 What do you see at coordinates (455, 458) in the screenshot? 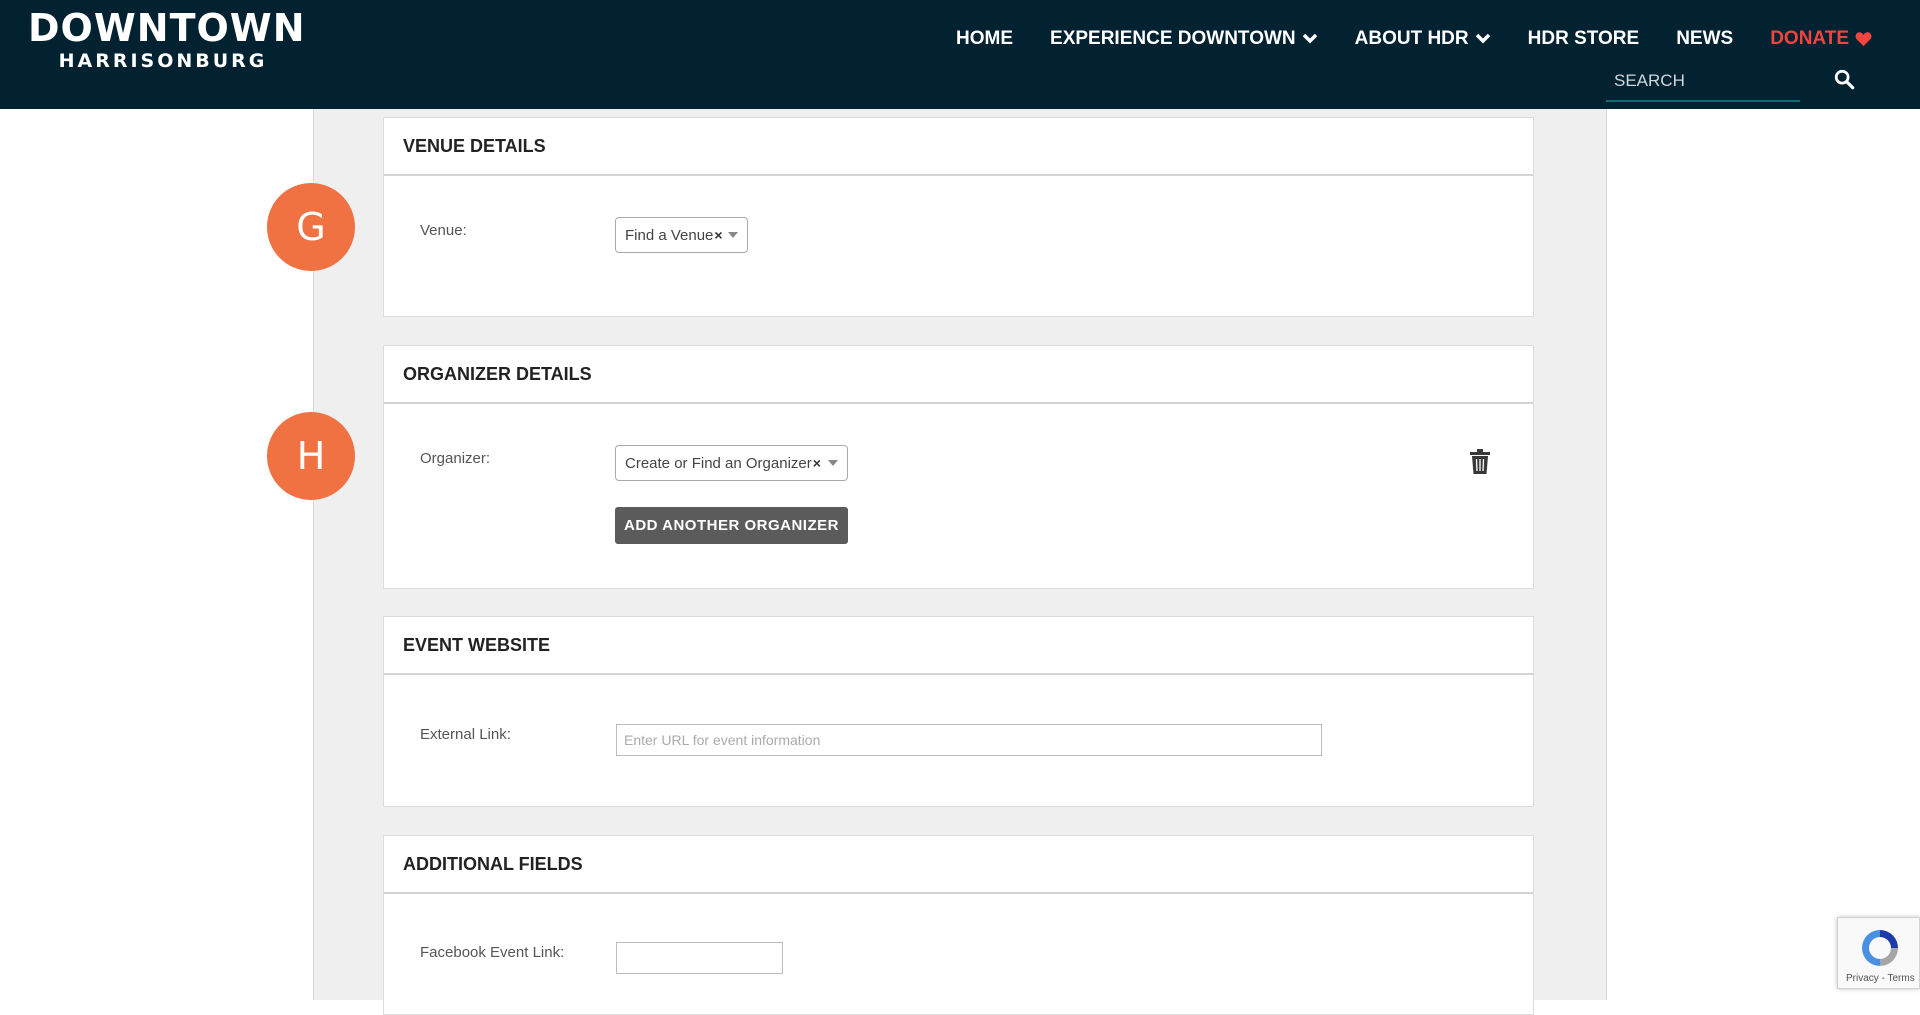
I see `organizer-label: Organizer:` at bounding box center [455, 458].